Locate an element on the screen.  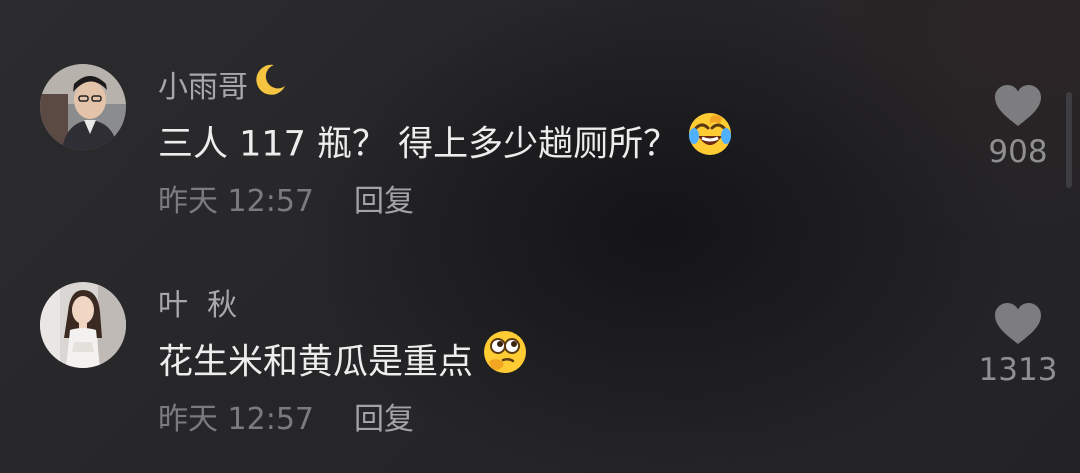
like-button: 1313 is located at coordinates (1018, 345).